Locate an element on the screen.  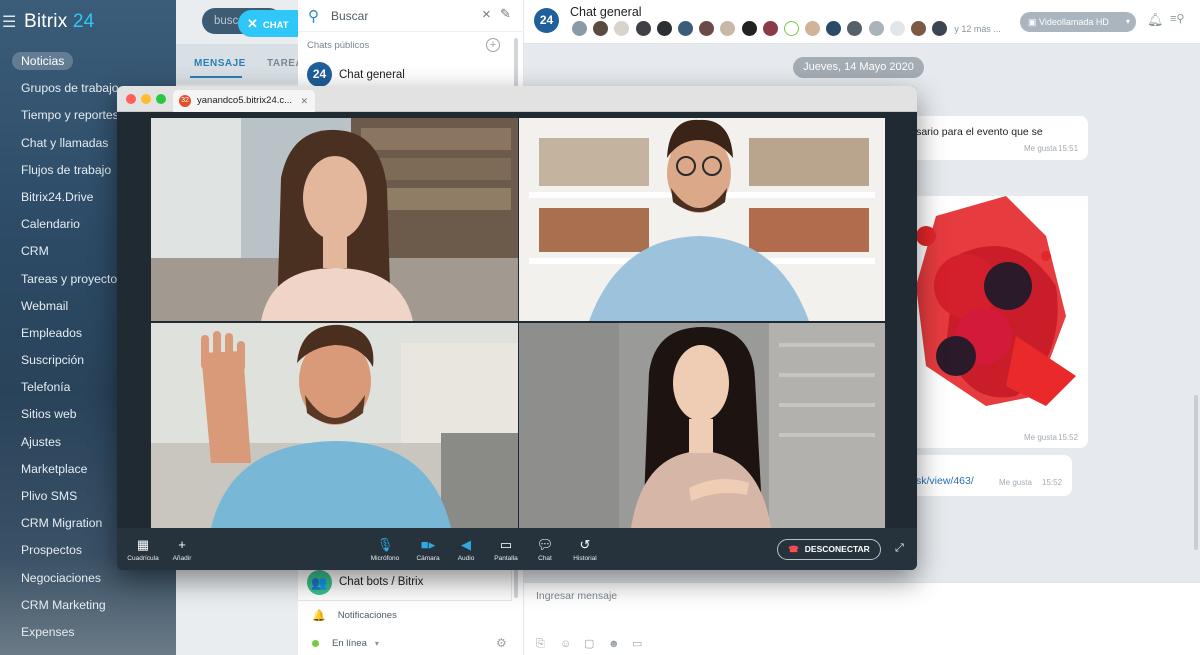
message-text: cesario para el evento que se is located at coordinates (974, 132).